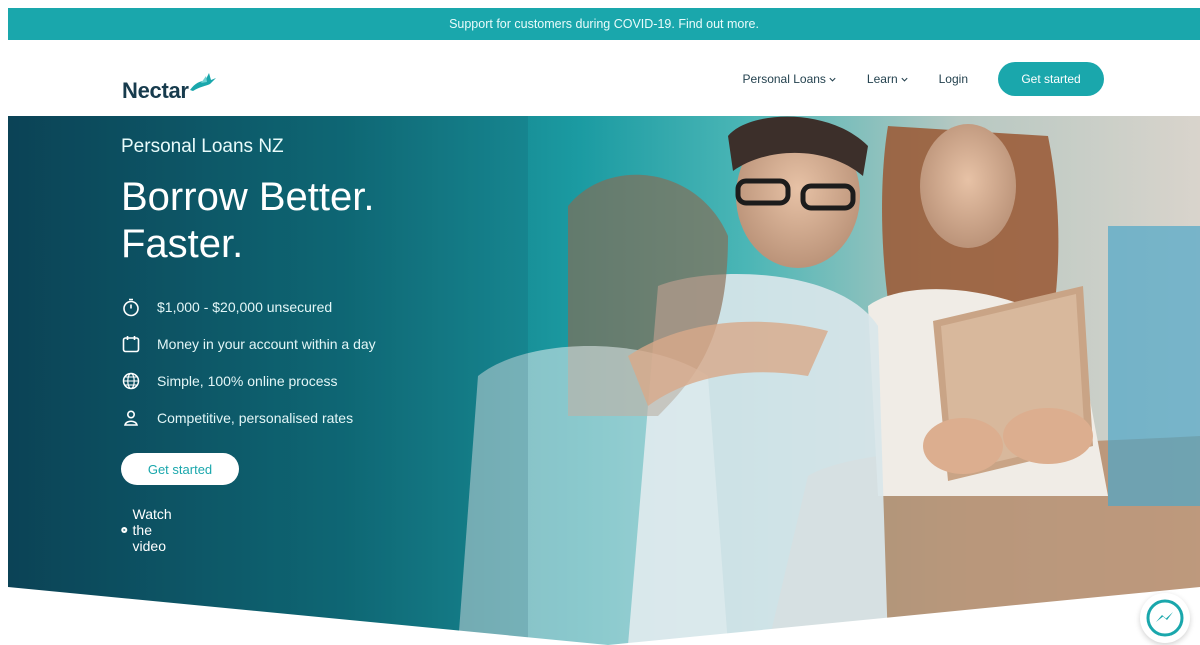  I want to click on messenger-icon, so click(1165, 618).